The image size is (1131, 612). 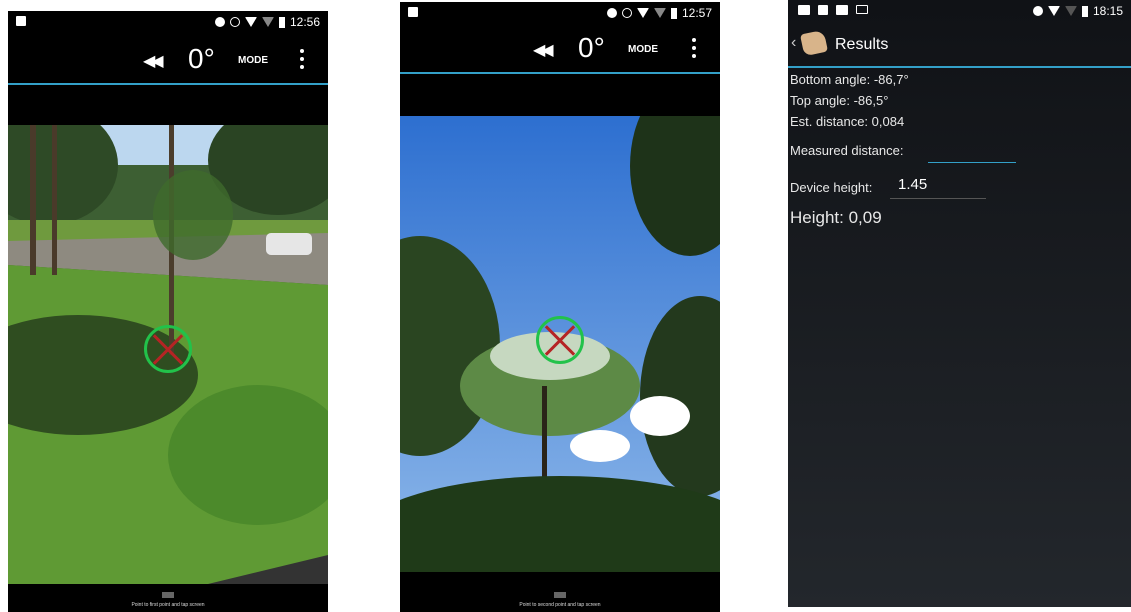 I want to click on status-bar: 18:15, so click(x=959, y=12).